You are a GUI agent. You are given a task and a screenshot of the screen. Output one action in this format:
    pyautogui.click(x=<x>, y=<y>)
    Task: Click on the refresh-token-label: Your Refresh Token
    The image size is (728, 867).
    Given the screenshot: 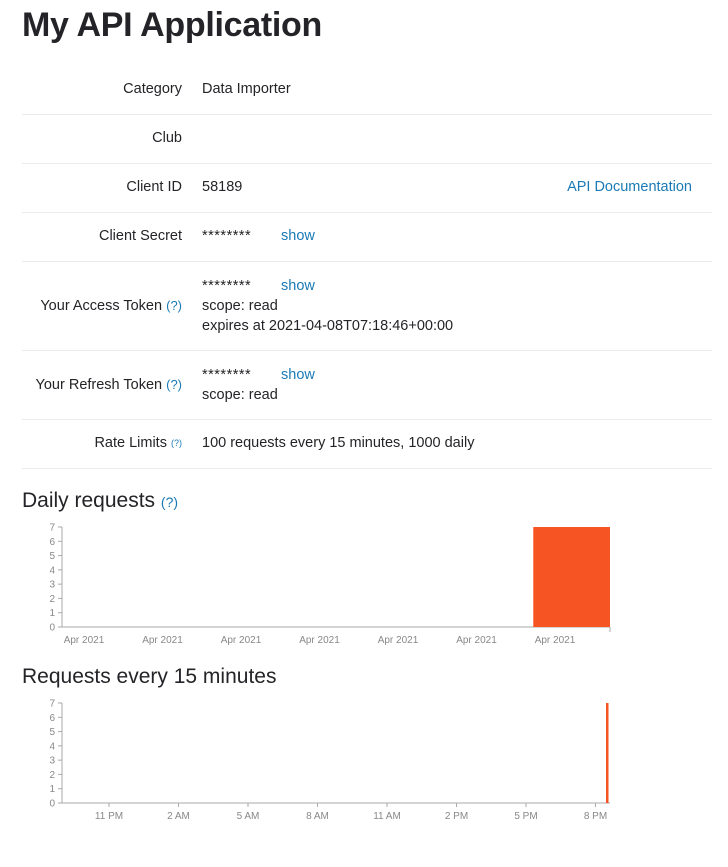 What is the action you would take?
    pyautogui.click(x=99, y=385)
    